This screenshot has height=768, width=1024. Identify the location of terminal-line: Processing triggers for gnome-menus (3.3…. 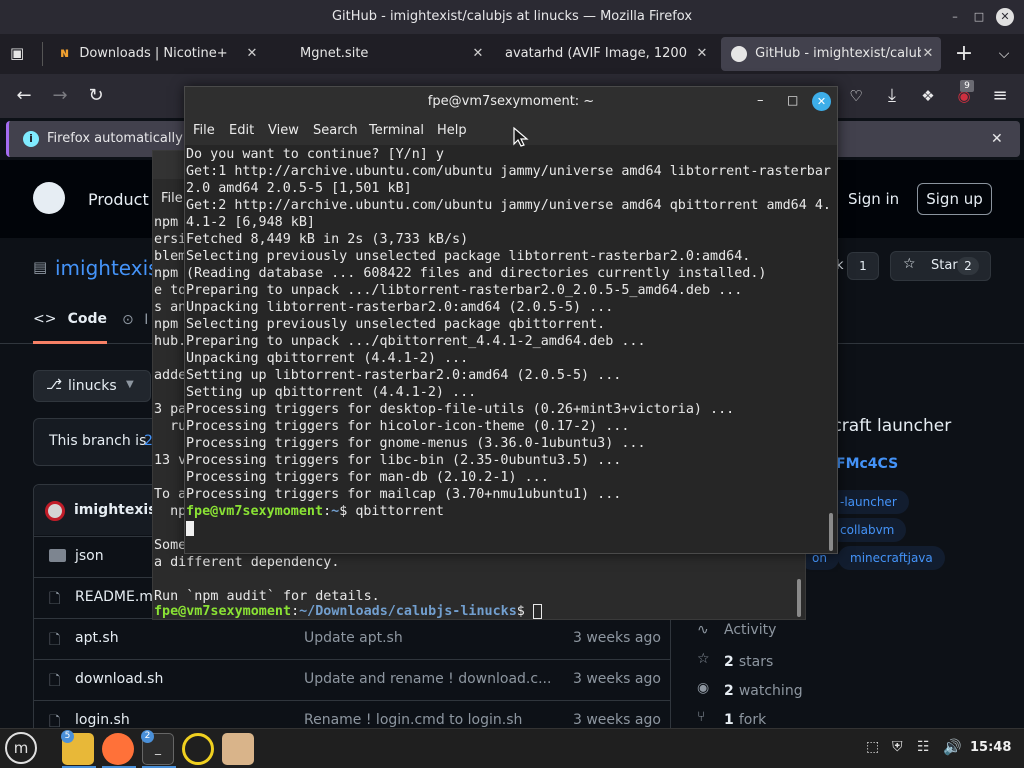
(416, 443).